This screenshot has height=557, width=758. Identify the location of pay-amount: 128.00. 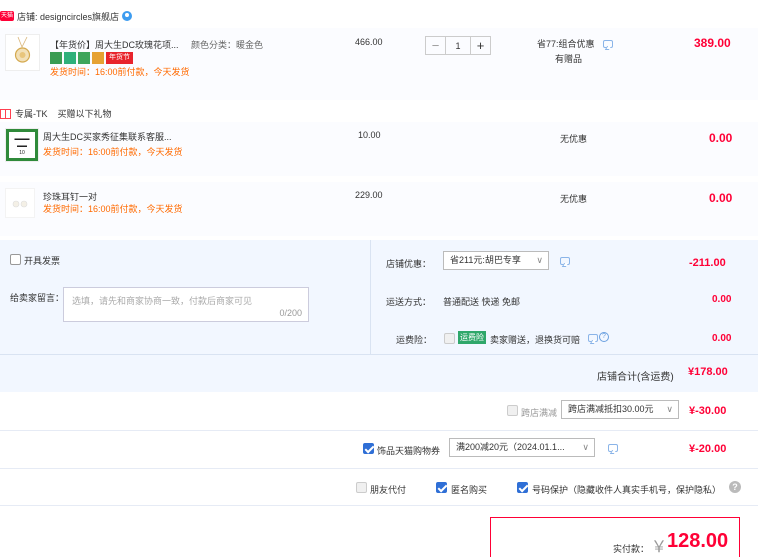
(698, 541).